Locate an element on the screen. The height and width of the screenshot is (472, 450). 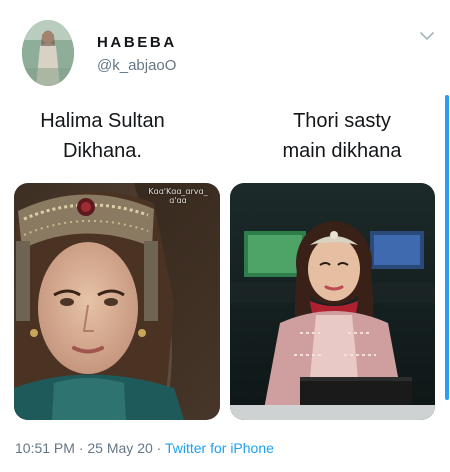
display-name: HABEBA is located at coordinates (137, 42).